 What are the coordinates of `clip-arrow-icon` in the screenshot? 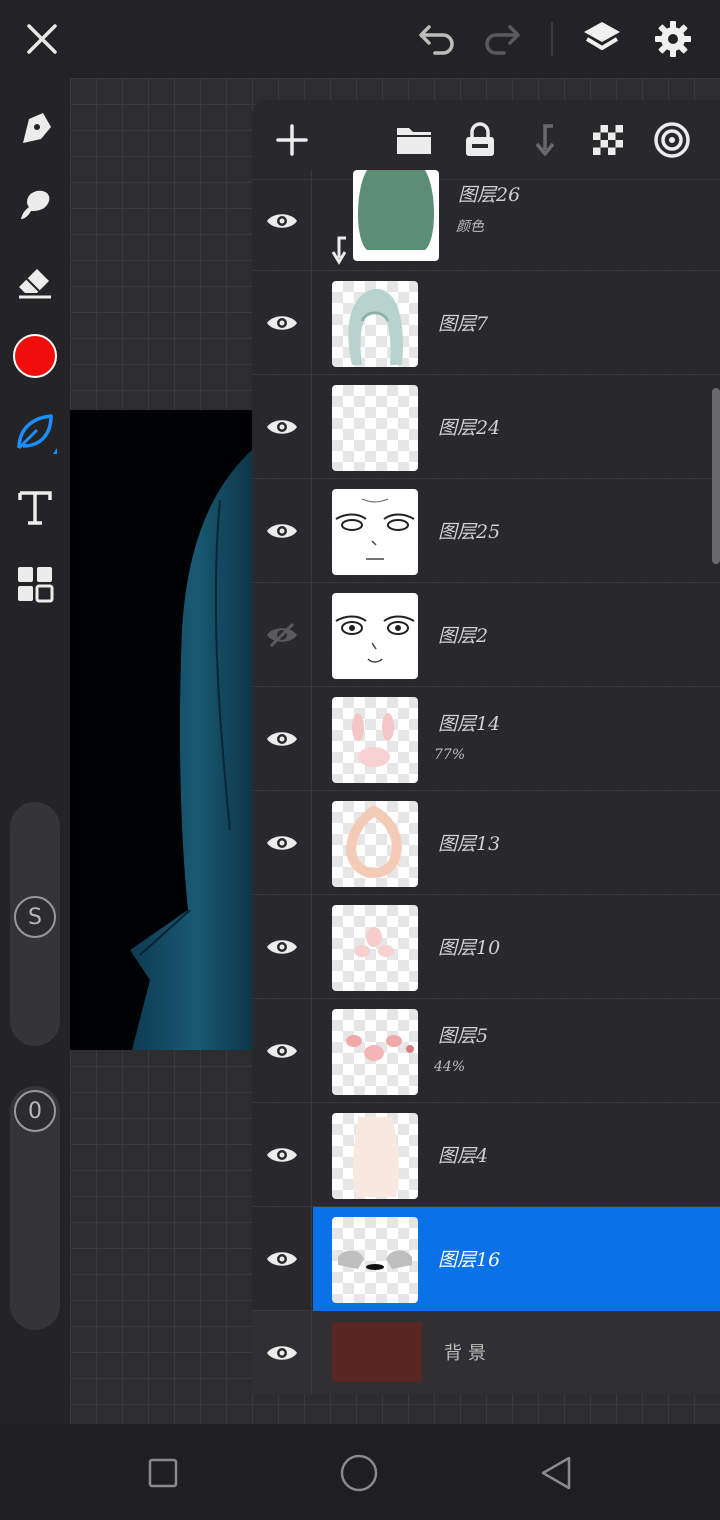 It's located at (339, 250).